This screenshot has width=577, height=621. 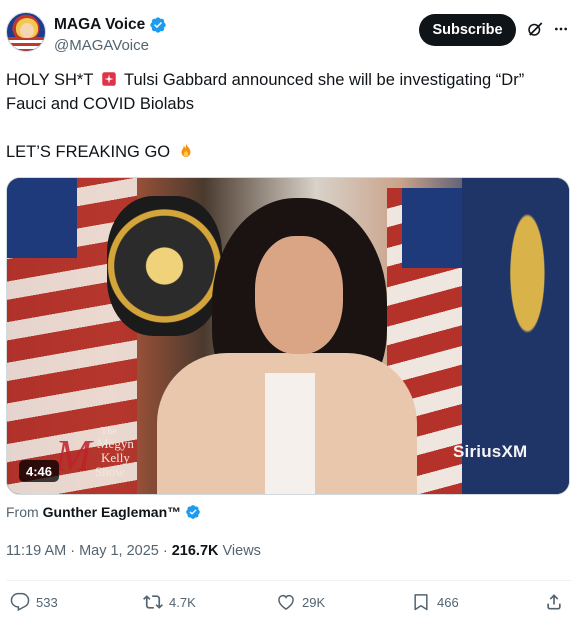 What do you see at coordinates (554, 602) in the screenshot?
I see `share-icon` at bounding box center [554, 602].